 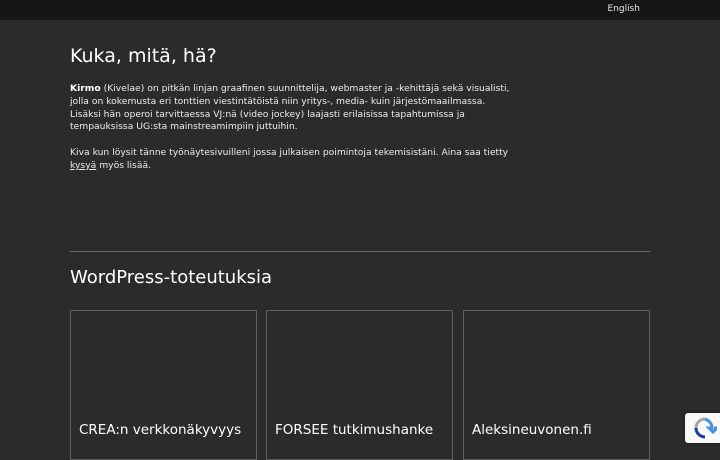 What do you see at coordinates (83, 165) in the screenshot?
I see `contact-link: kysyä` at bounding box center [83, 165].